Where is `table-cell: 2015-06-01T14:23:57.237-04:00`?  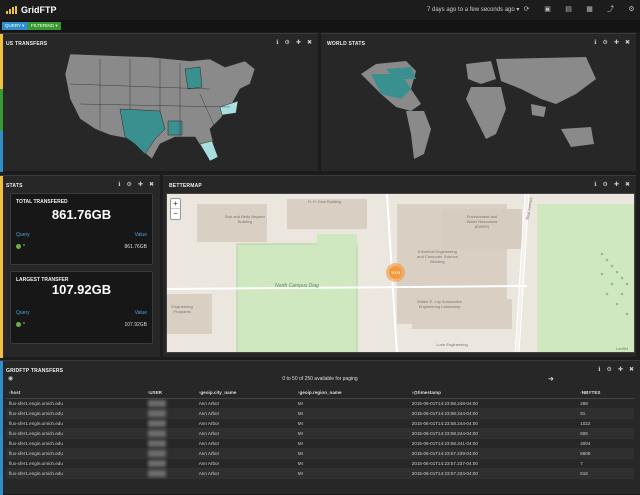
table-cell: 2015-06-01T14:23:57.237-04:00 is located at coordinates (493, 463).